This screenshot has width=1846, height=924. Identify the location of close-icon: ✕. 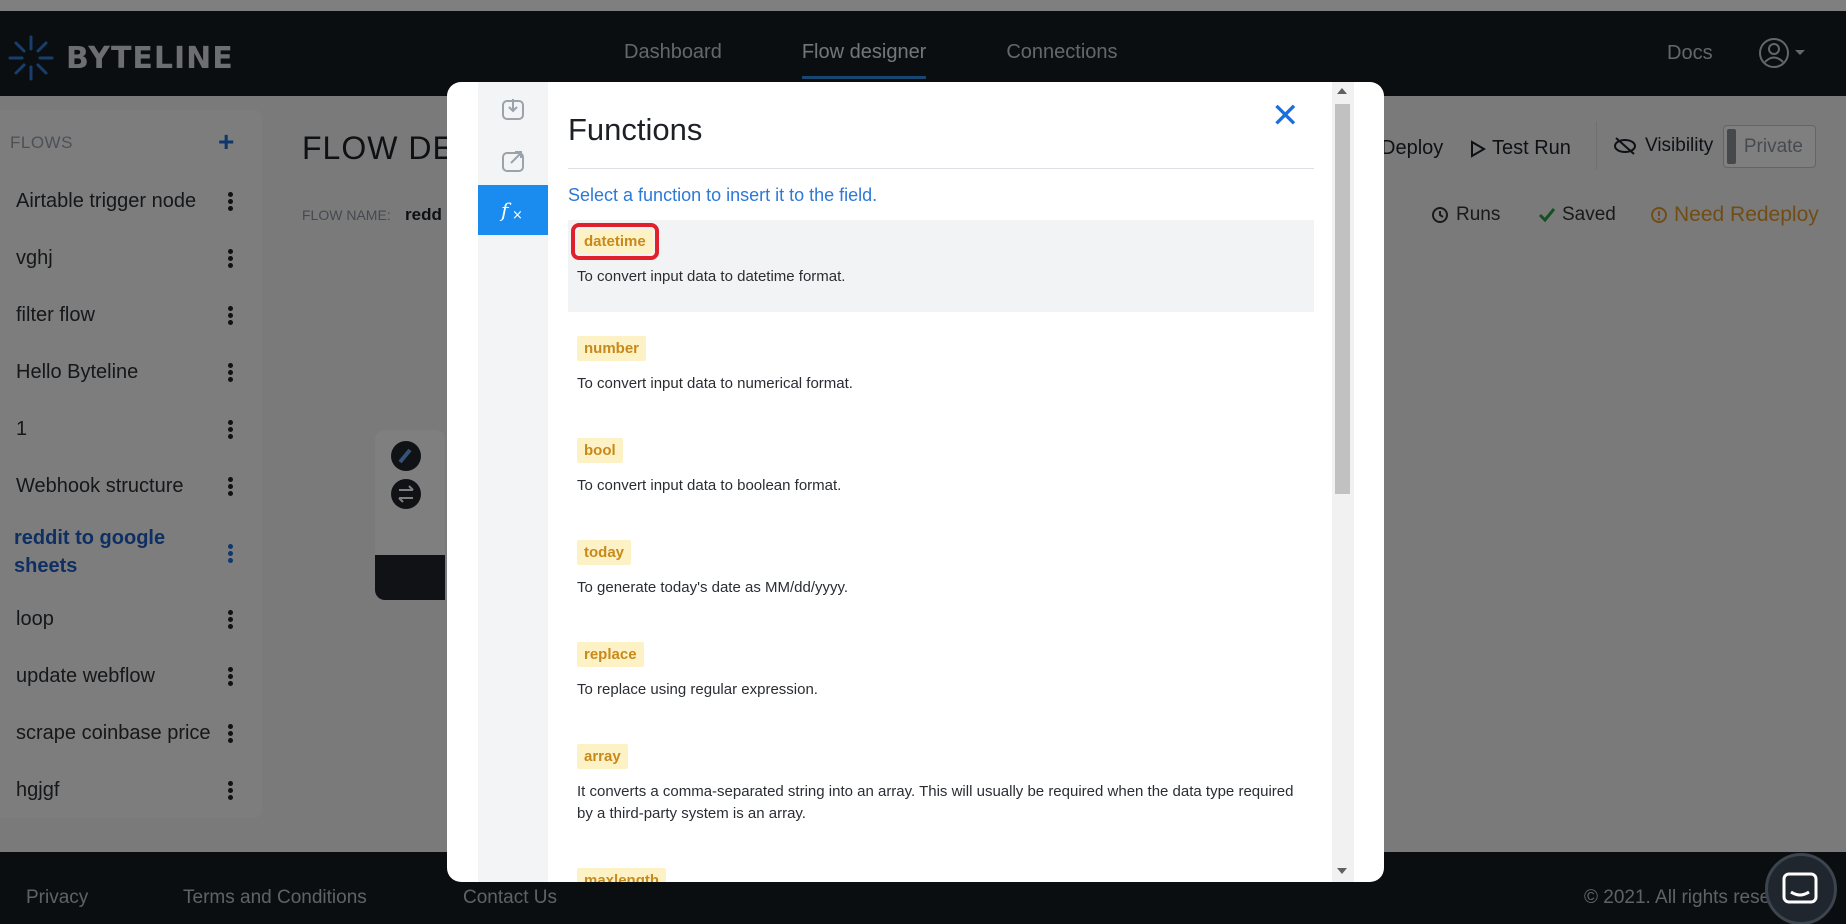
(1285, 116).